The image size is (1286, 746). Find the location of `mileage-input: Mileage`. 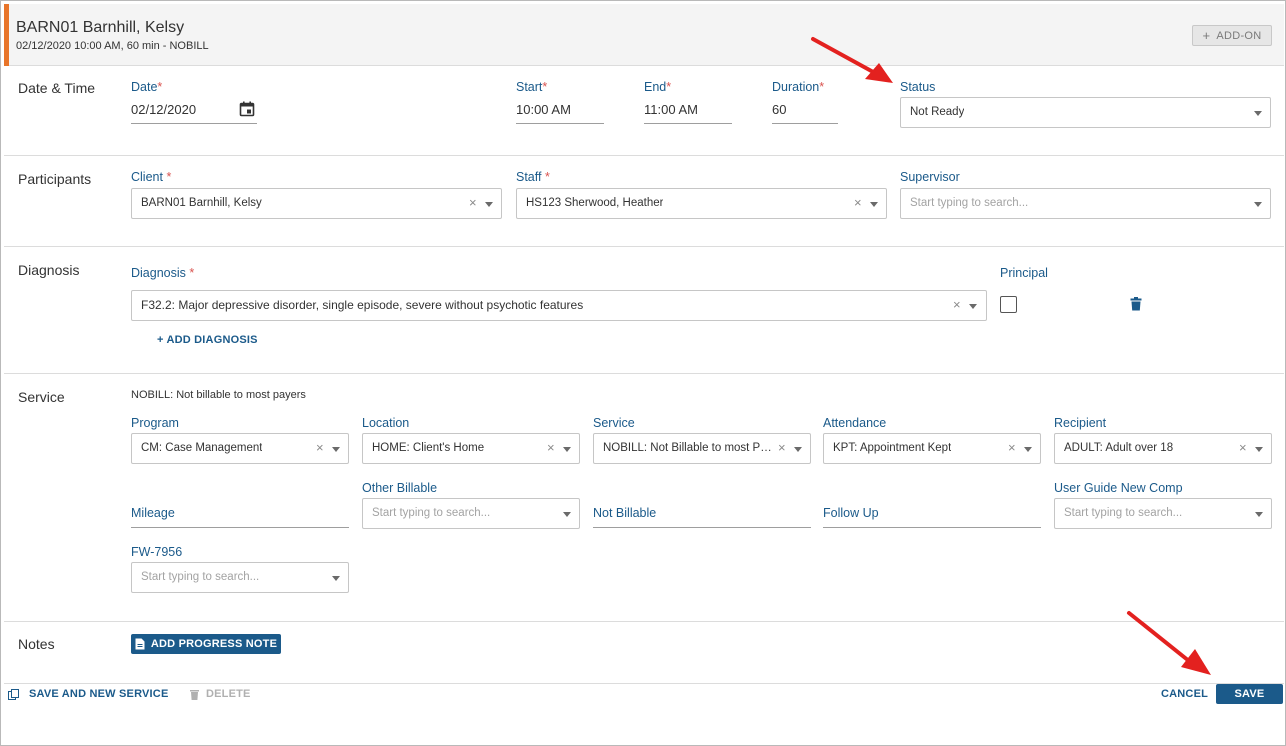

mileage-input: Mileage is located at coordinates (240, 514).